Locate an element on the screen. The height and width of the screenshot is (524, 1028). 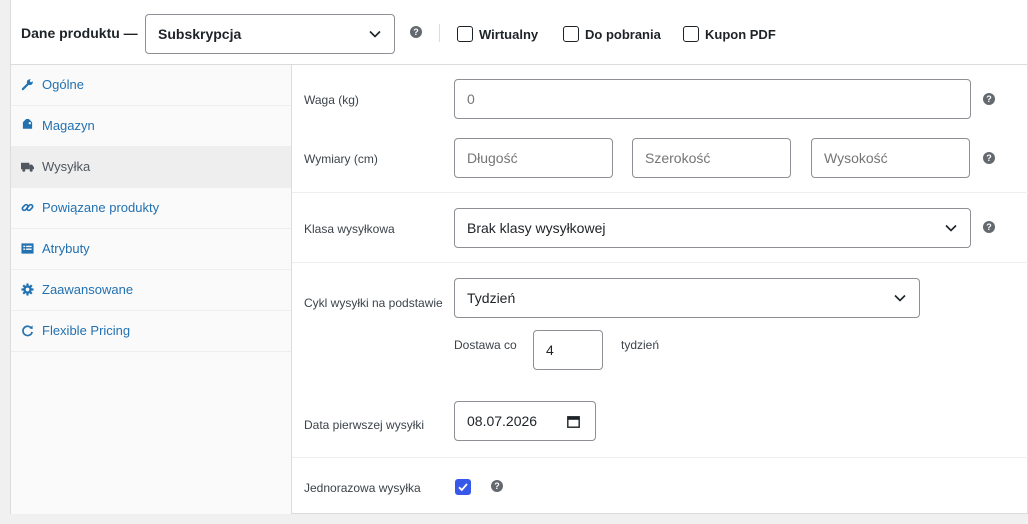
weight-placeholder: 0 is located at coordinates (471, 99).